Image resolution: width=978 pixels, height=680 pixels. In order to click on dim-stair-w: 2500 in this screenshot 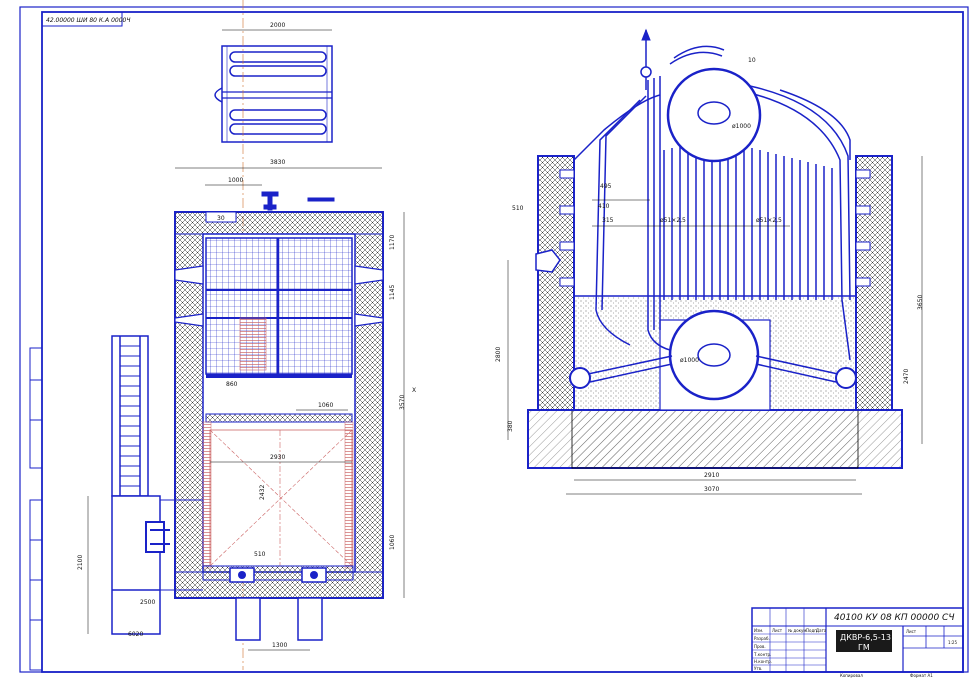, I will do `click(147, 602)`.